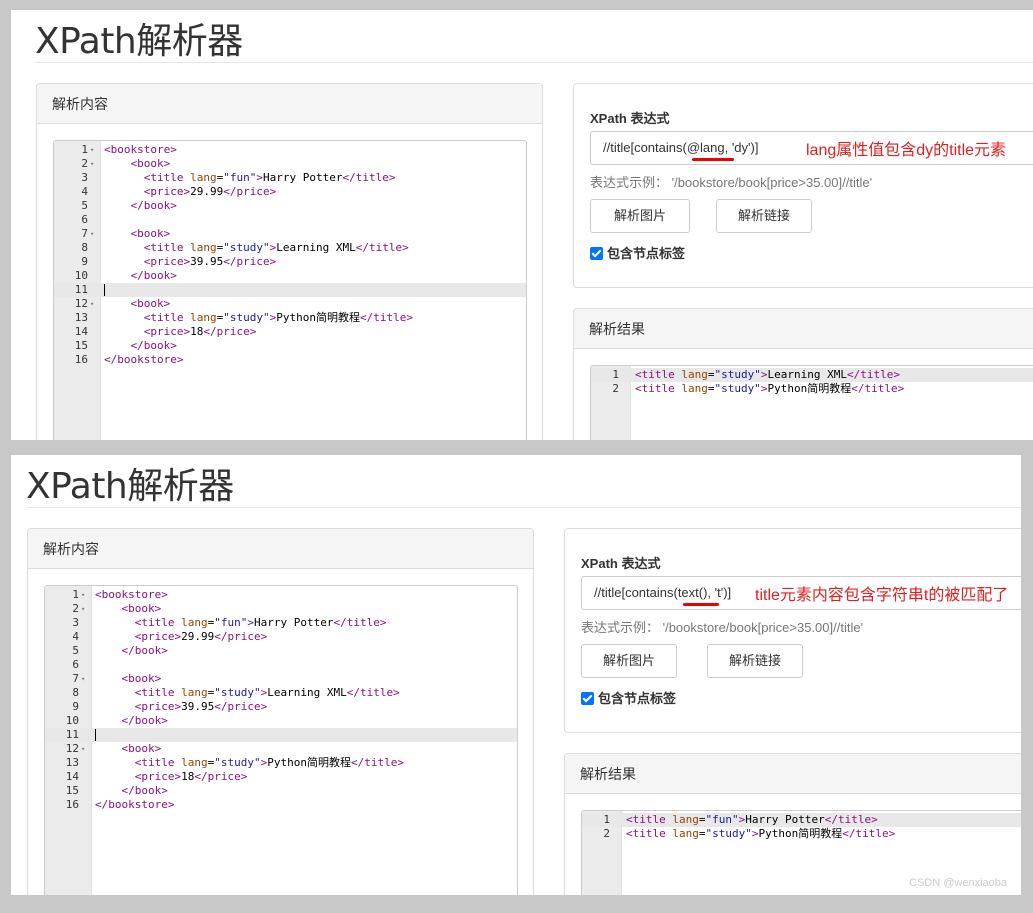  Describe the element at coordinates (139, 41) in the screenshot. I see `page-title: XPath解析器` at that location.